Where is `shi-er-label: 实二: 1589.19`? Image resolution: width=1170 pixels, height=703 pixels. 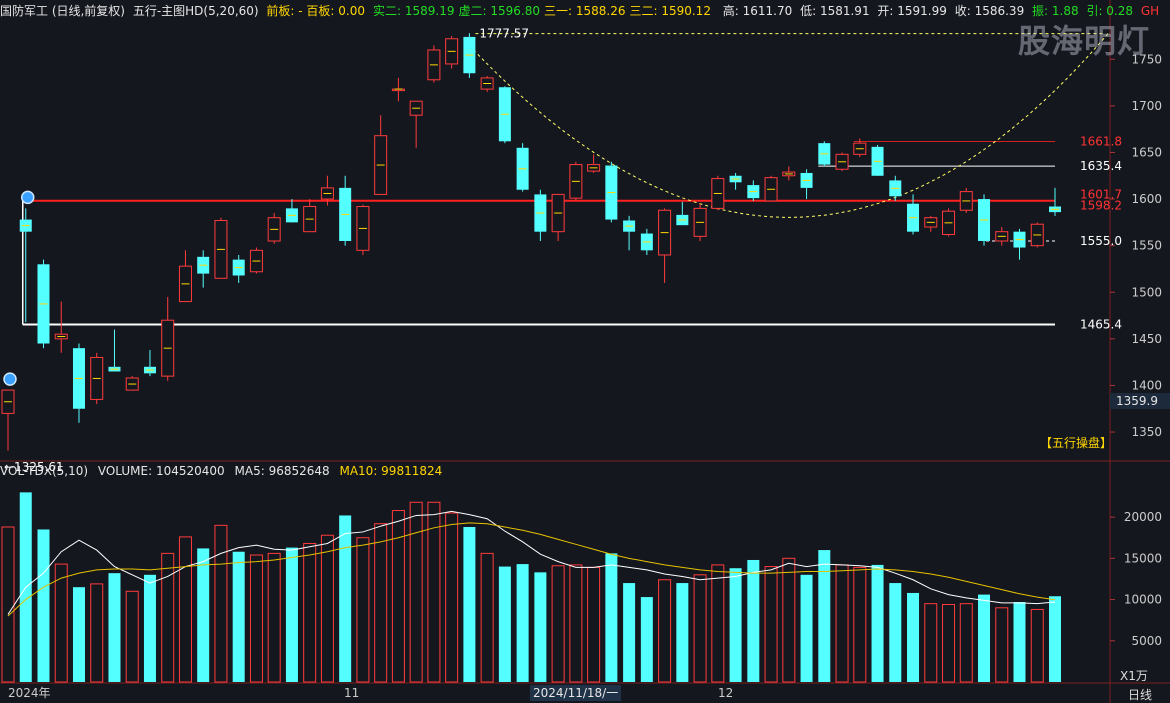
shi-er-label: 实二: 1589.19 is located at coordinates (414, 11).